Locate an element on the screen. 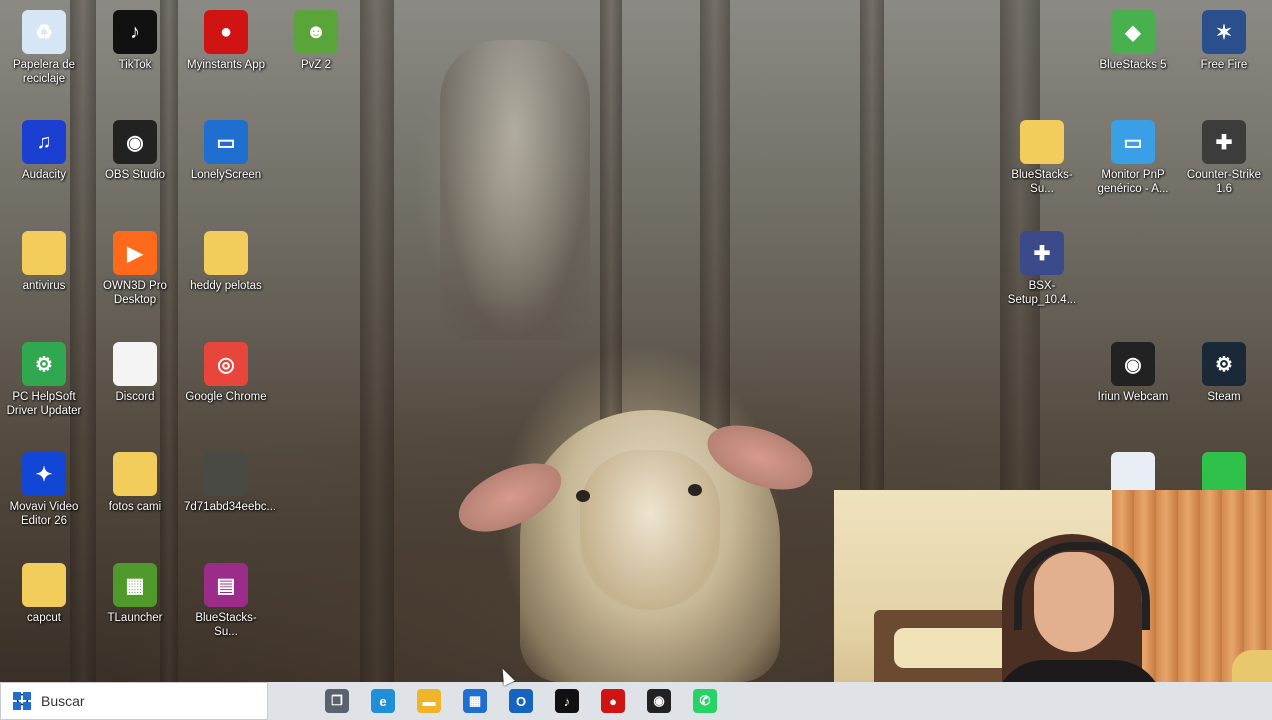  desktop-icon-lonelyscreen: ▭ LonelyScreen is located at coordinates (226, 168).